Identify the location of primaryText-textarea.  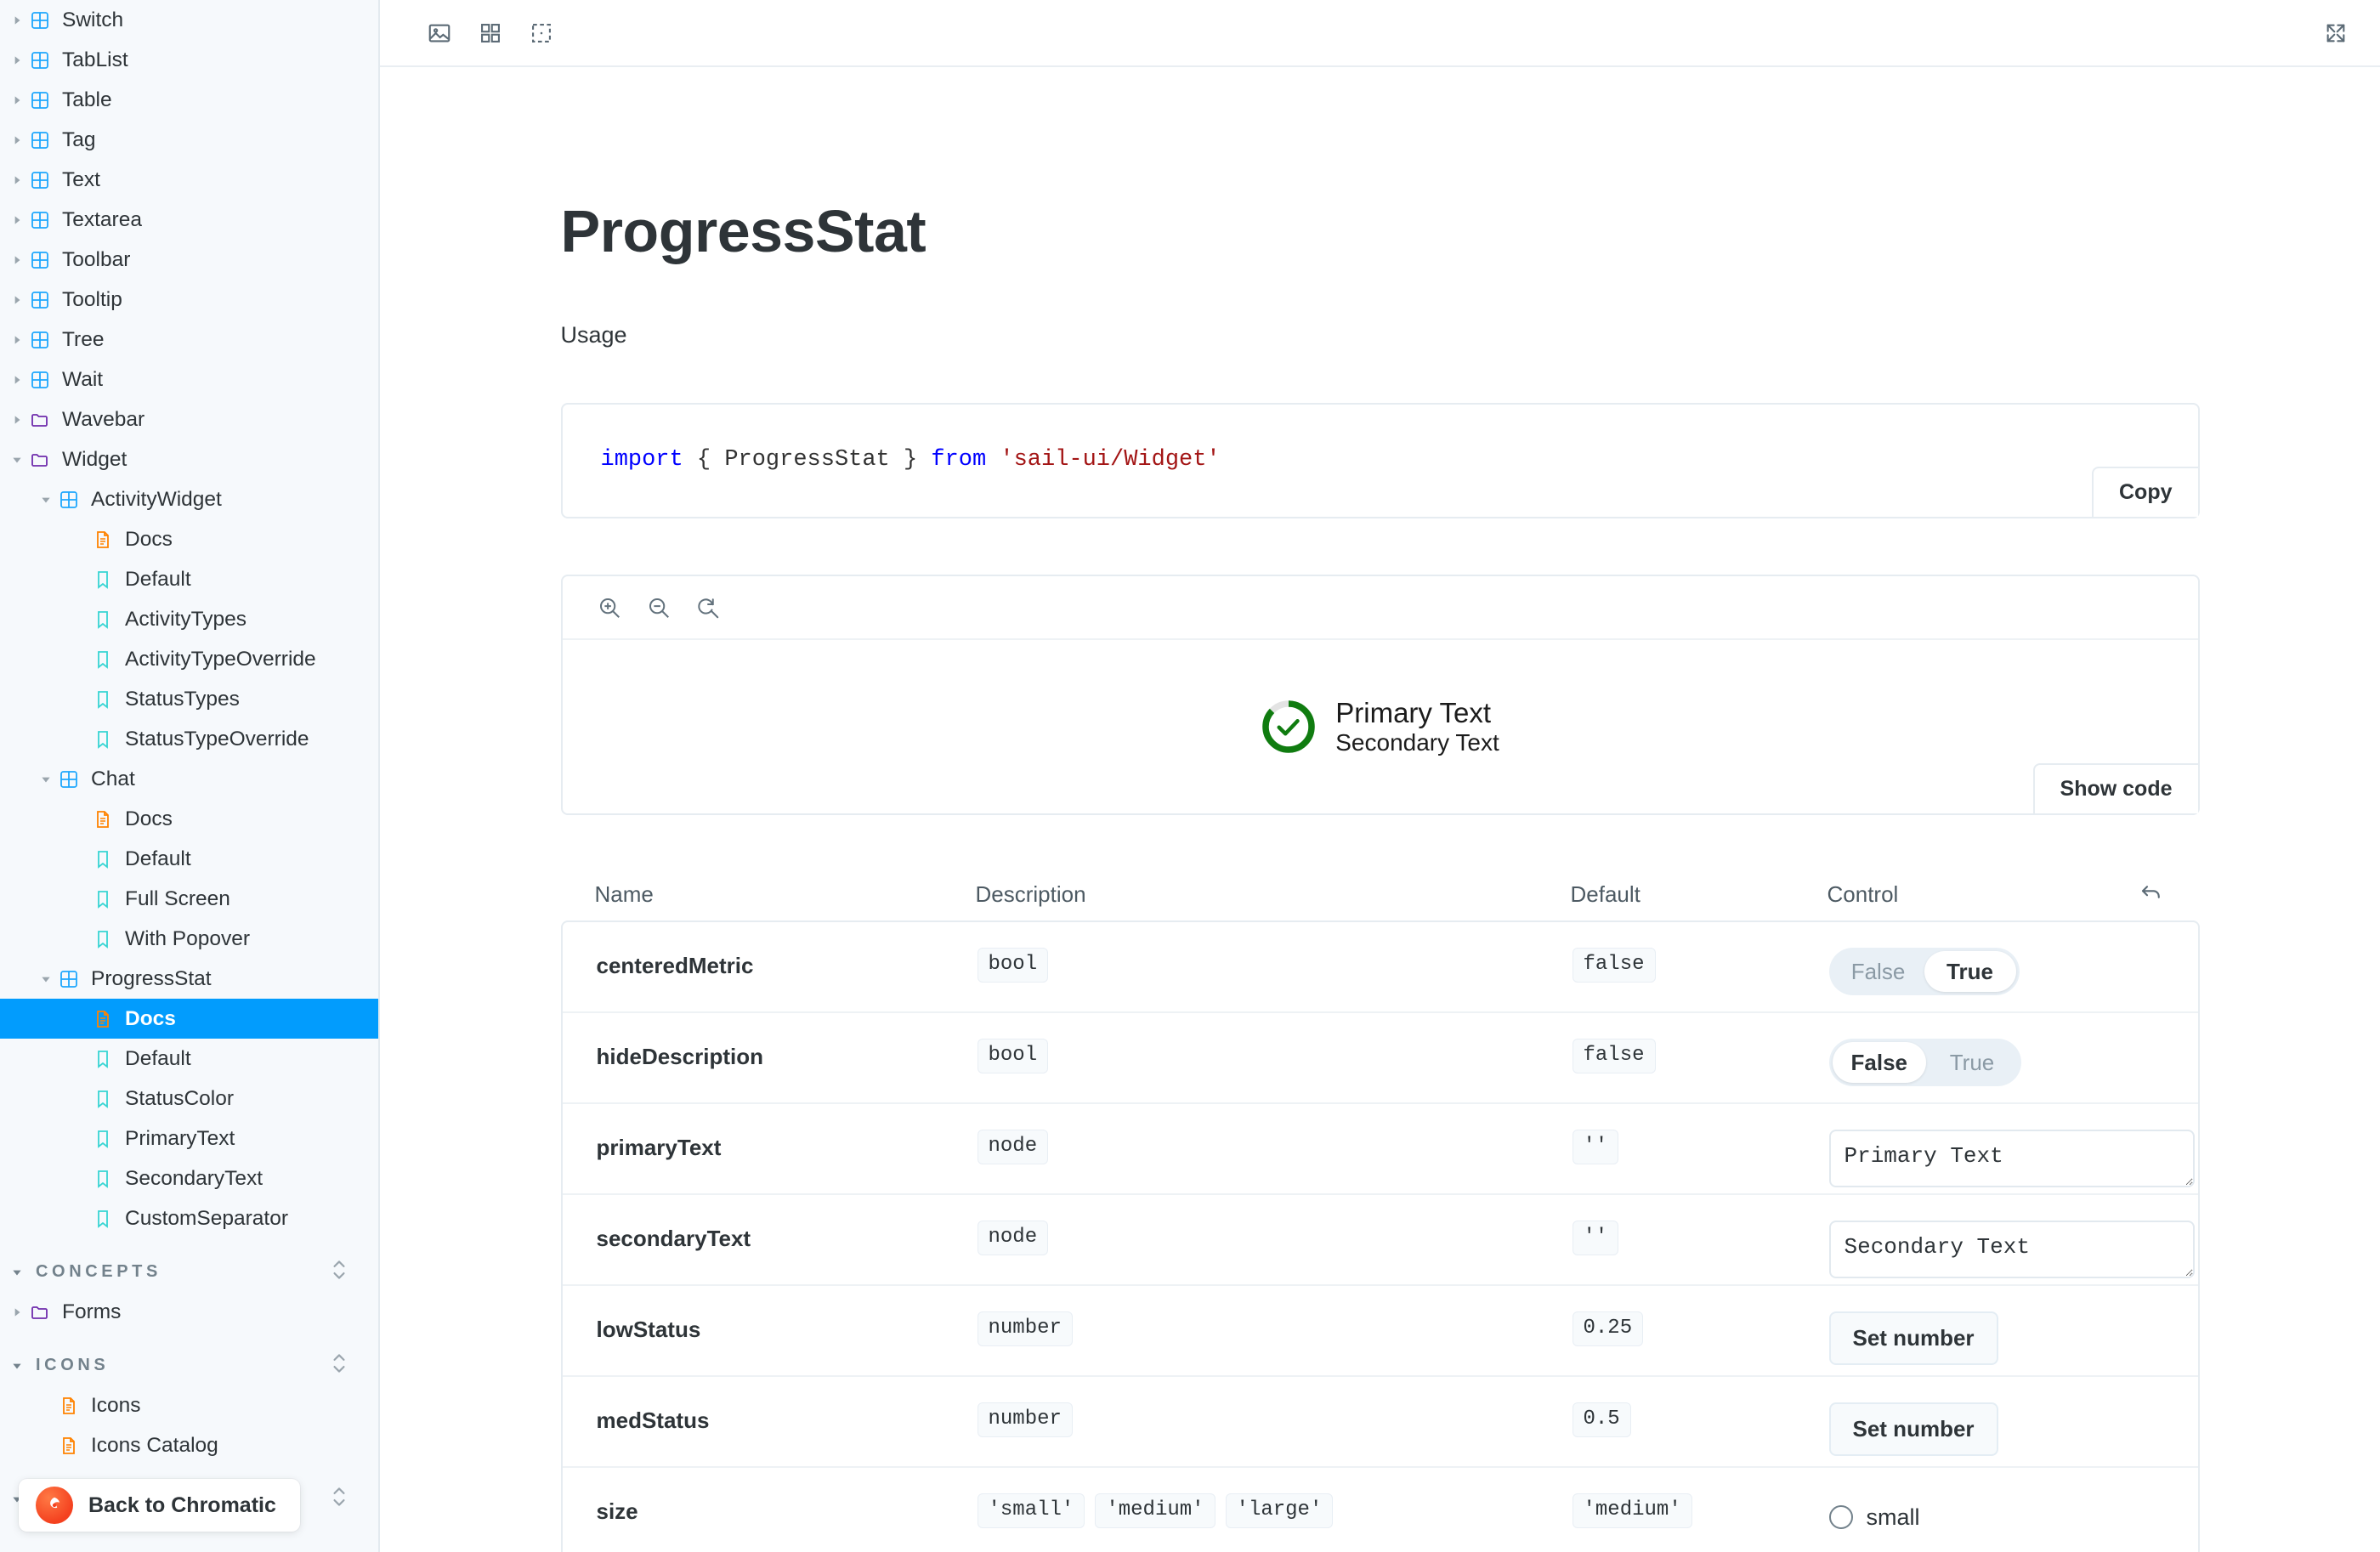
(2011, 1158).